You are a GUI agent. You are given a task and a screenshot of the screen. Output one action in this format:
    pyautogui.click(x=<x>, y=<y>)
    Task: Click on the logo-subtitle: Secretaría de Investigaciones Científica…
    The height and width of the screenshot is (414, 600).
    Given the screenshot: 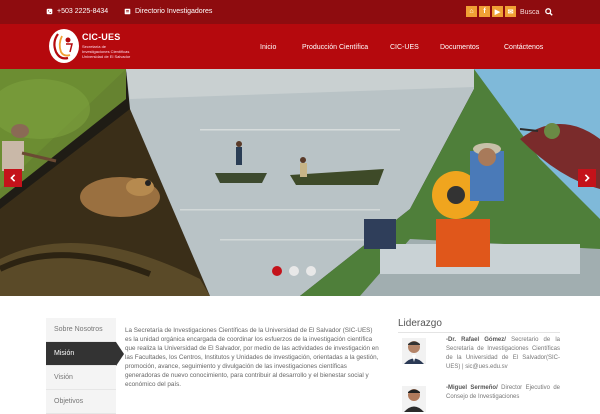 What is the action you would take?
    pyautogui.click(x=106, y=51)
    